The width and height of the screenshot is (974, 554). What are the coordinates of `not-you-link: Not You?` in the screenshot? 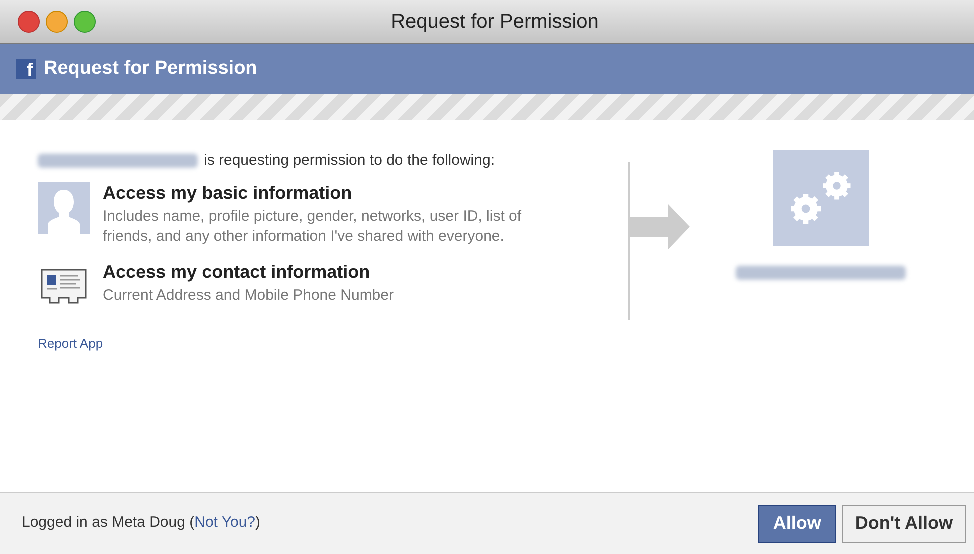 It's located at (225, 523).